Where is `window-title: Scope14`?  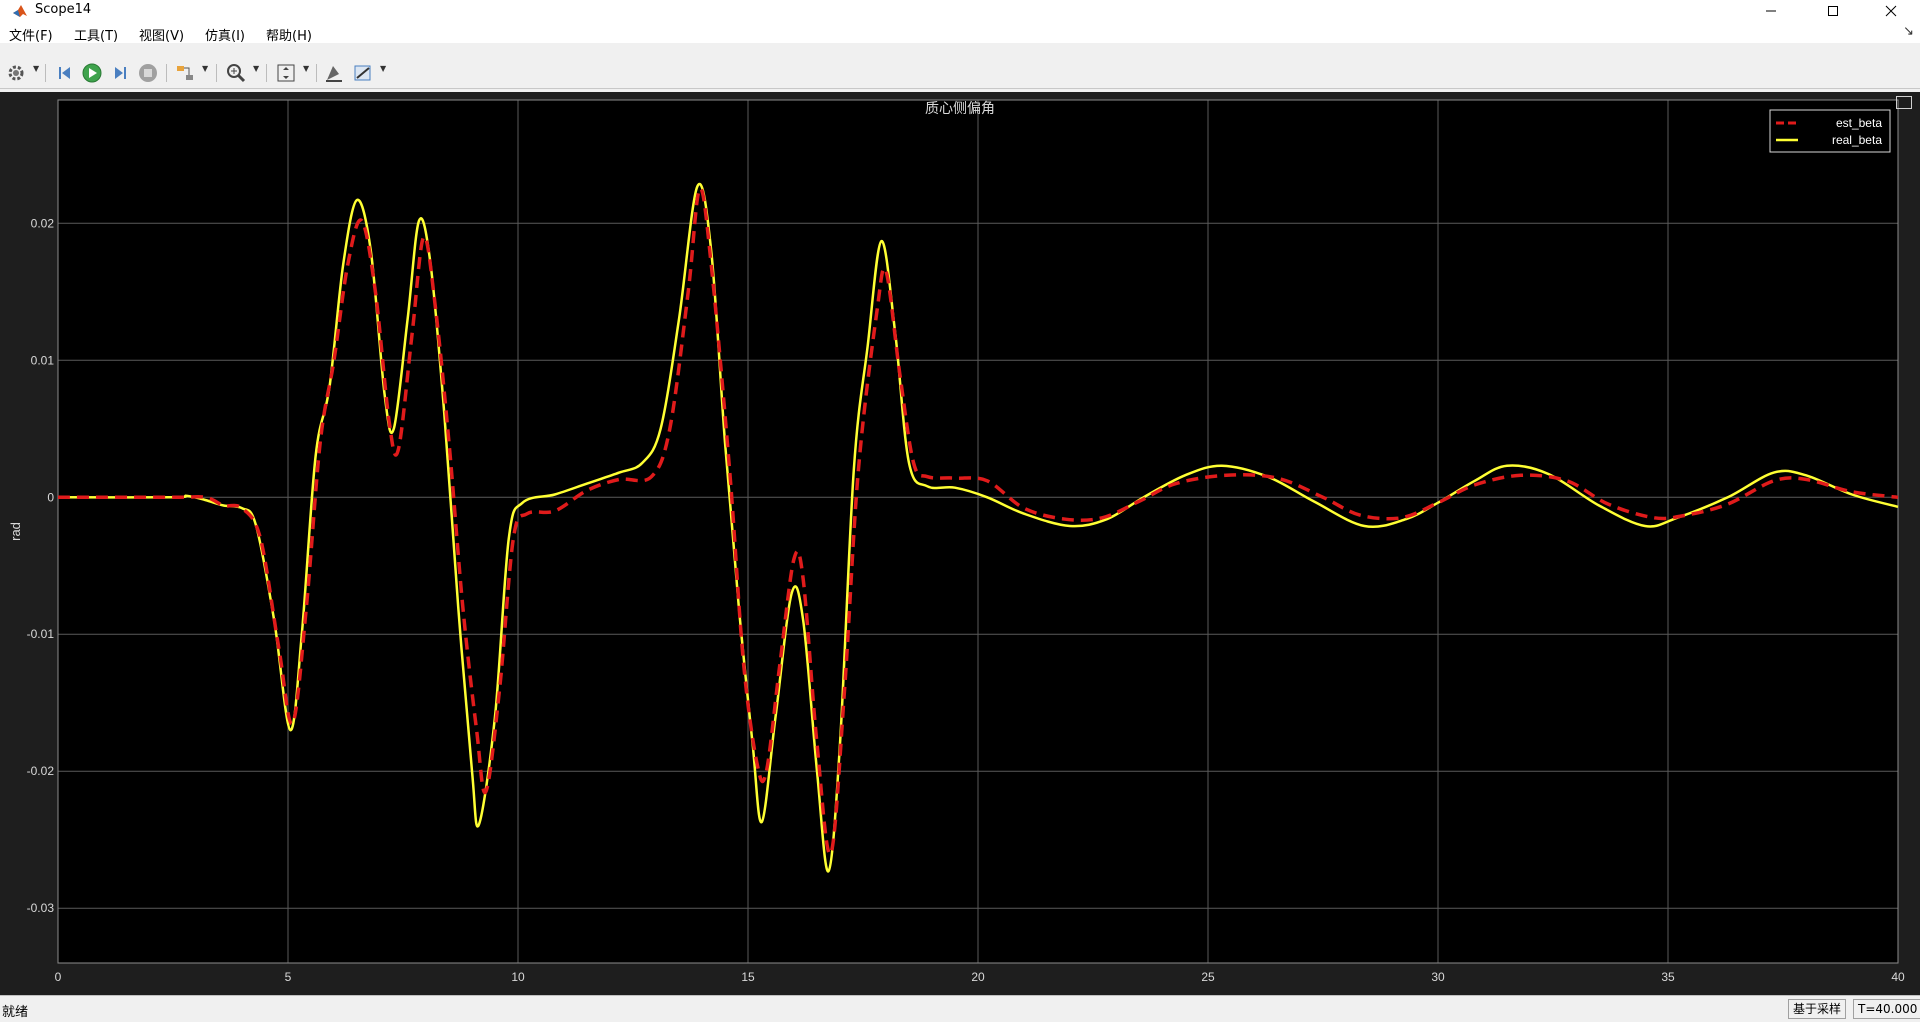
window-title: Scope14 is located at coordinates (63, 9).